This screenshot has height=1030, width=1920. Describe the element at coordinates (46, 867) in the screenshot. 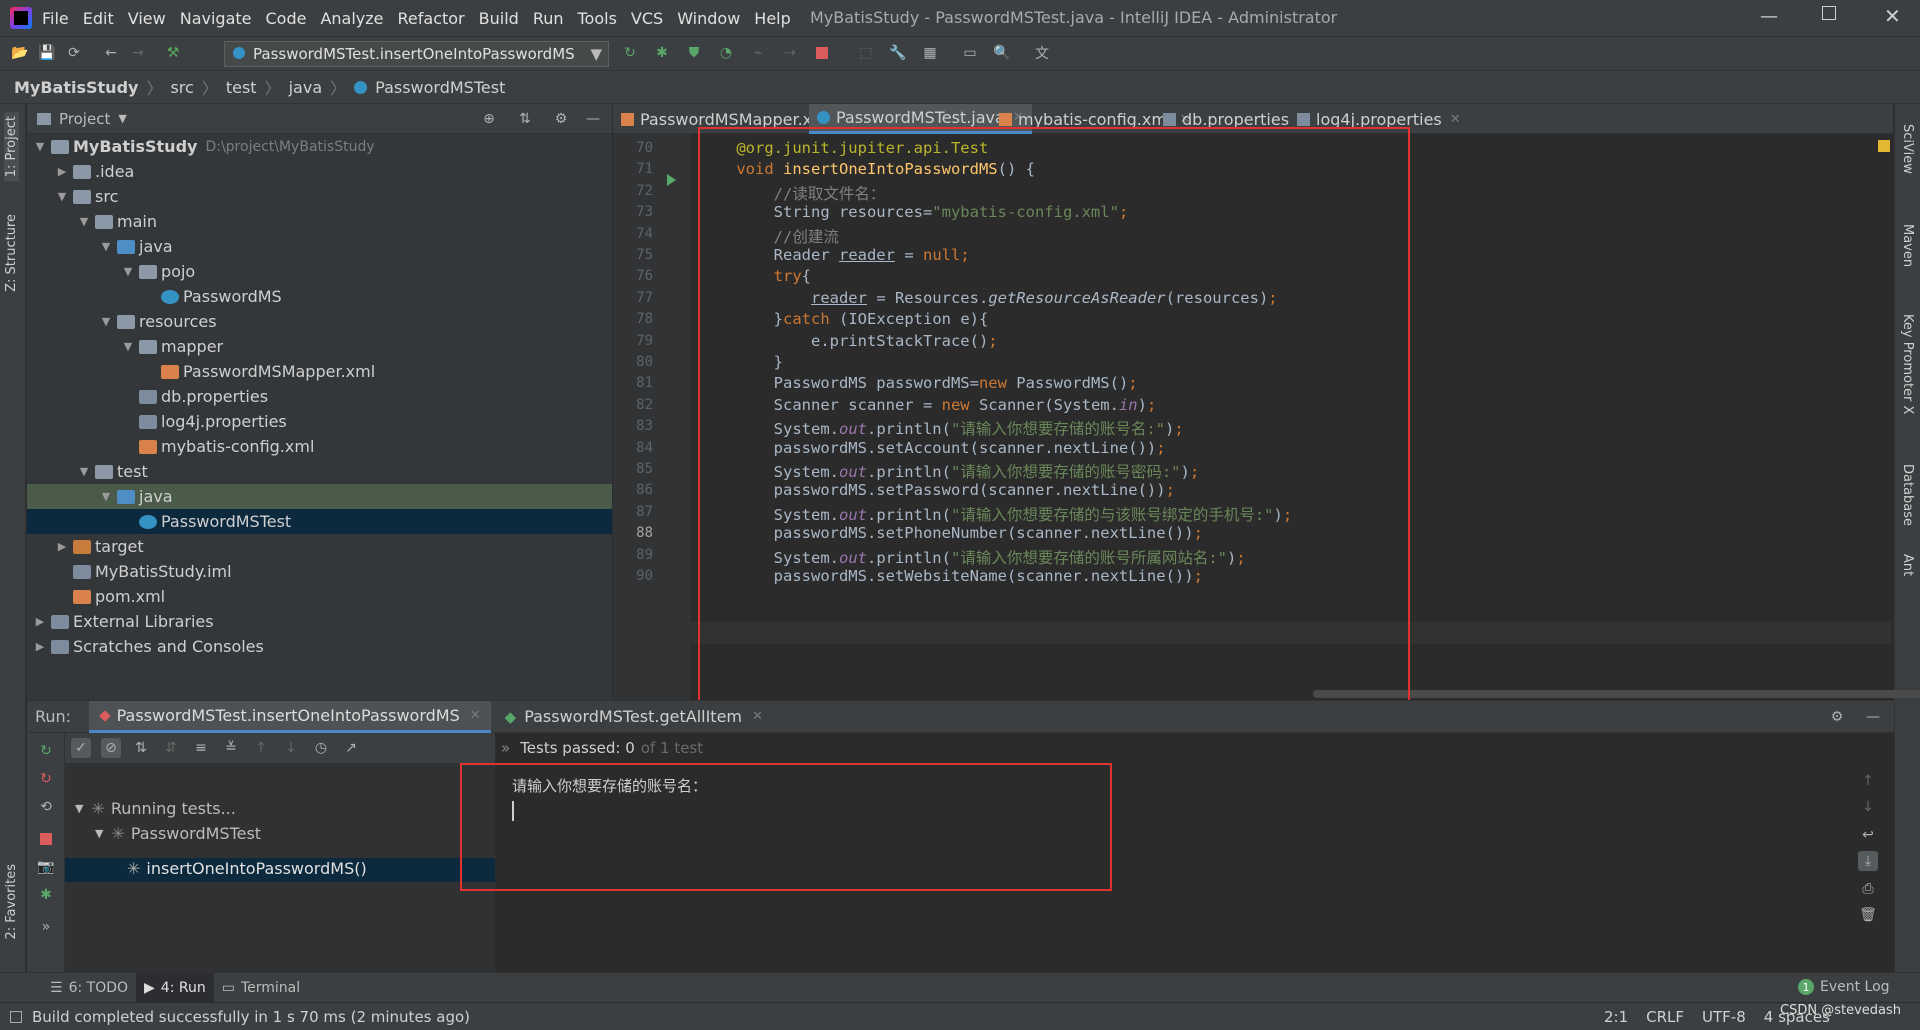

I see `camera-icon: 📷` at that location.